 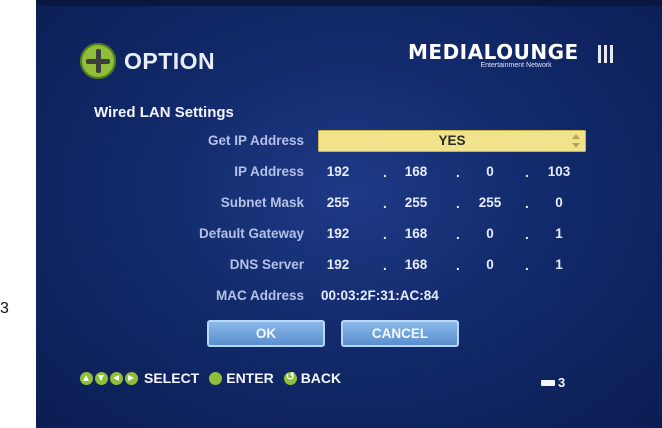 What do you see at coordinates (321, 378) in the screenshot?
I see `back-hint: BACK` at bounding box center [321, 378].